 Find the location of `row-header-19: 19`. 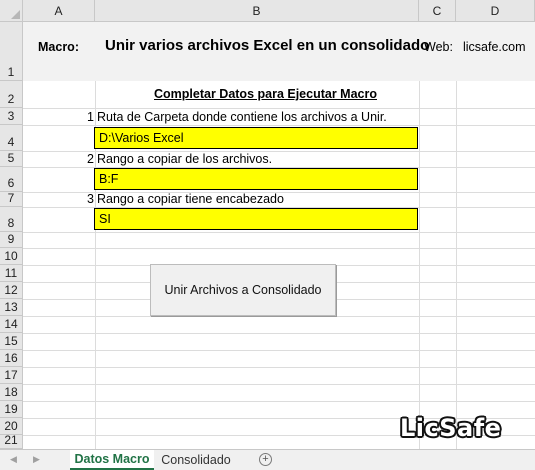

row-header-19: 19 is located at coordinates (11, 409).